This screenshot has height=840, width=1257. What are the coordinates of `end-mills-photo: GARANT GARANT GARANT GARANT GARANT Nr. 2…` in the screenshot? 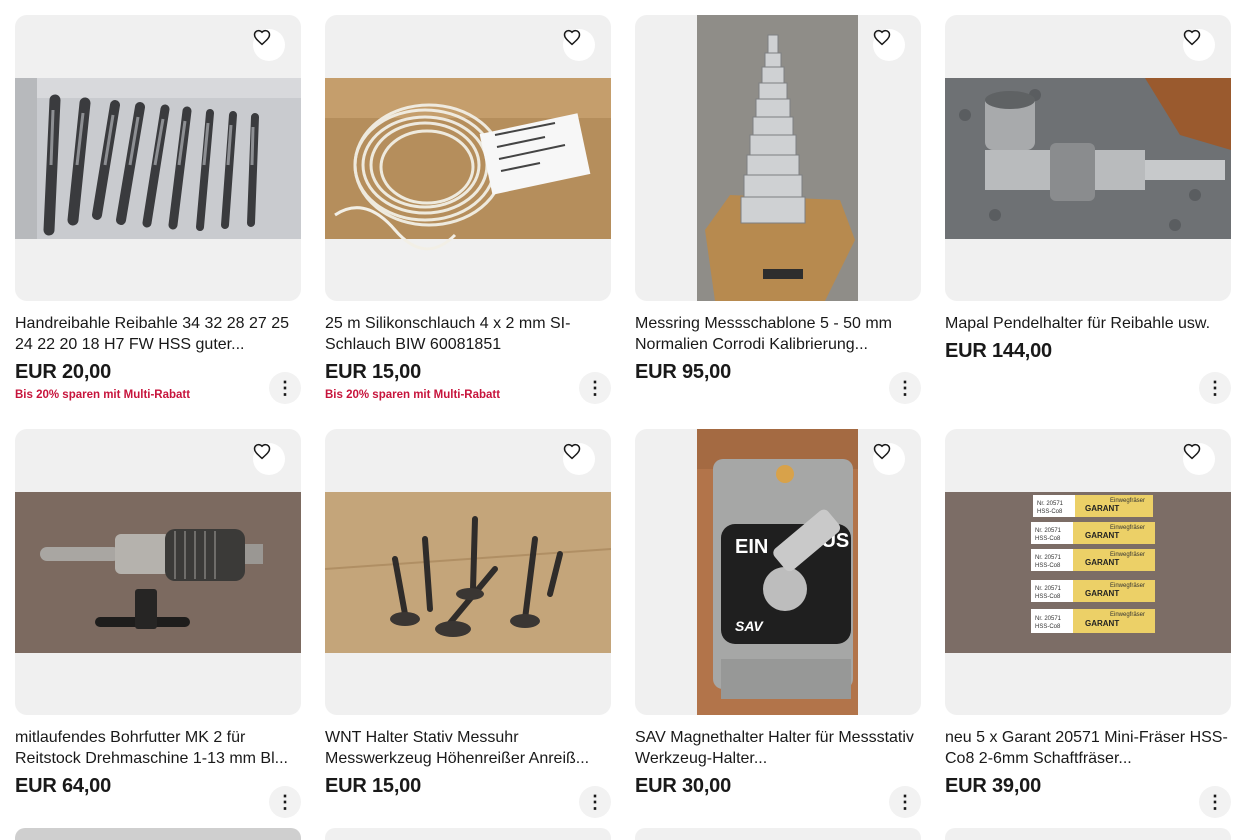 It's located at (1088, 572).